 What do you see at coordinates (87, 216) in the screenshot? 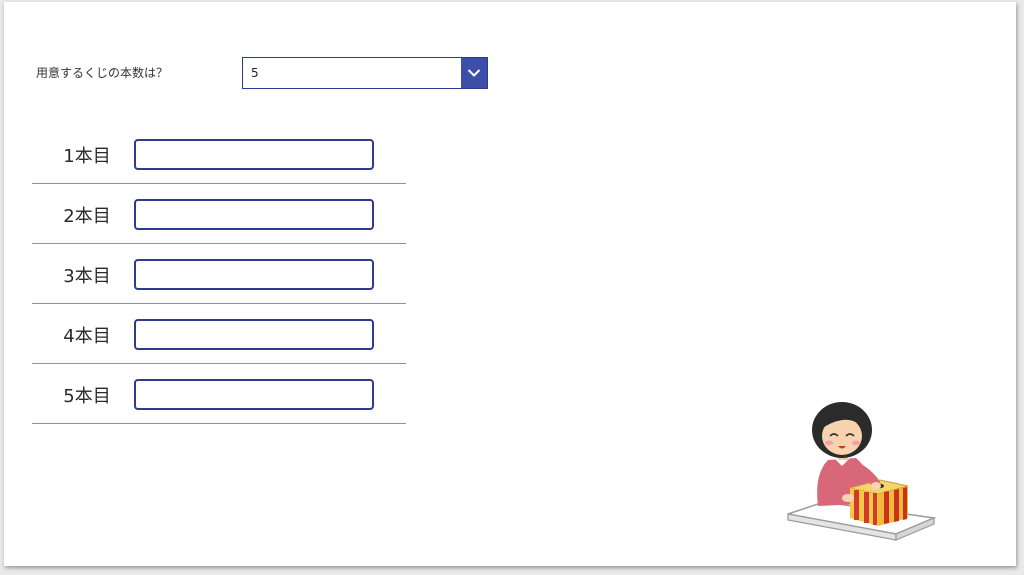
I see `lottery-row-label: 2本目` at bounding box center [87, 216].